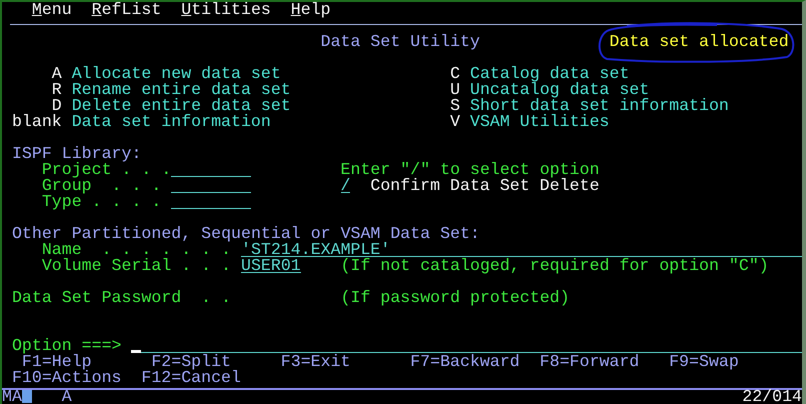 The width and height of the screenshot is (806, 404). What do you see at coordinates (455, 106) in the screenshot?
I see `option-key: S` at bounding box center [455, 106].